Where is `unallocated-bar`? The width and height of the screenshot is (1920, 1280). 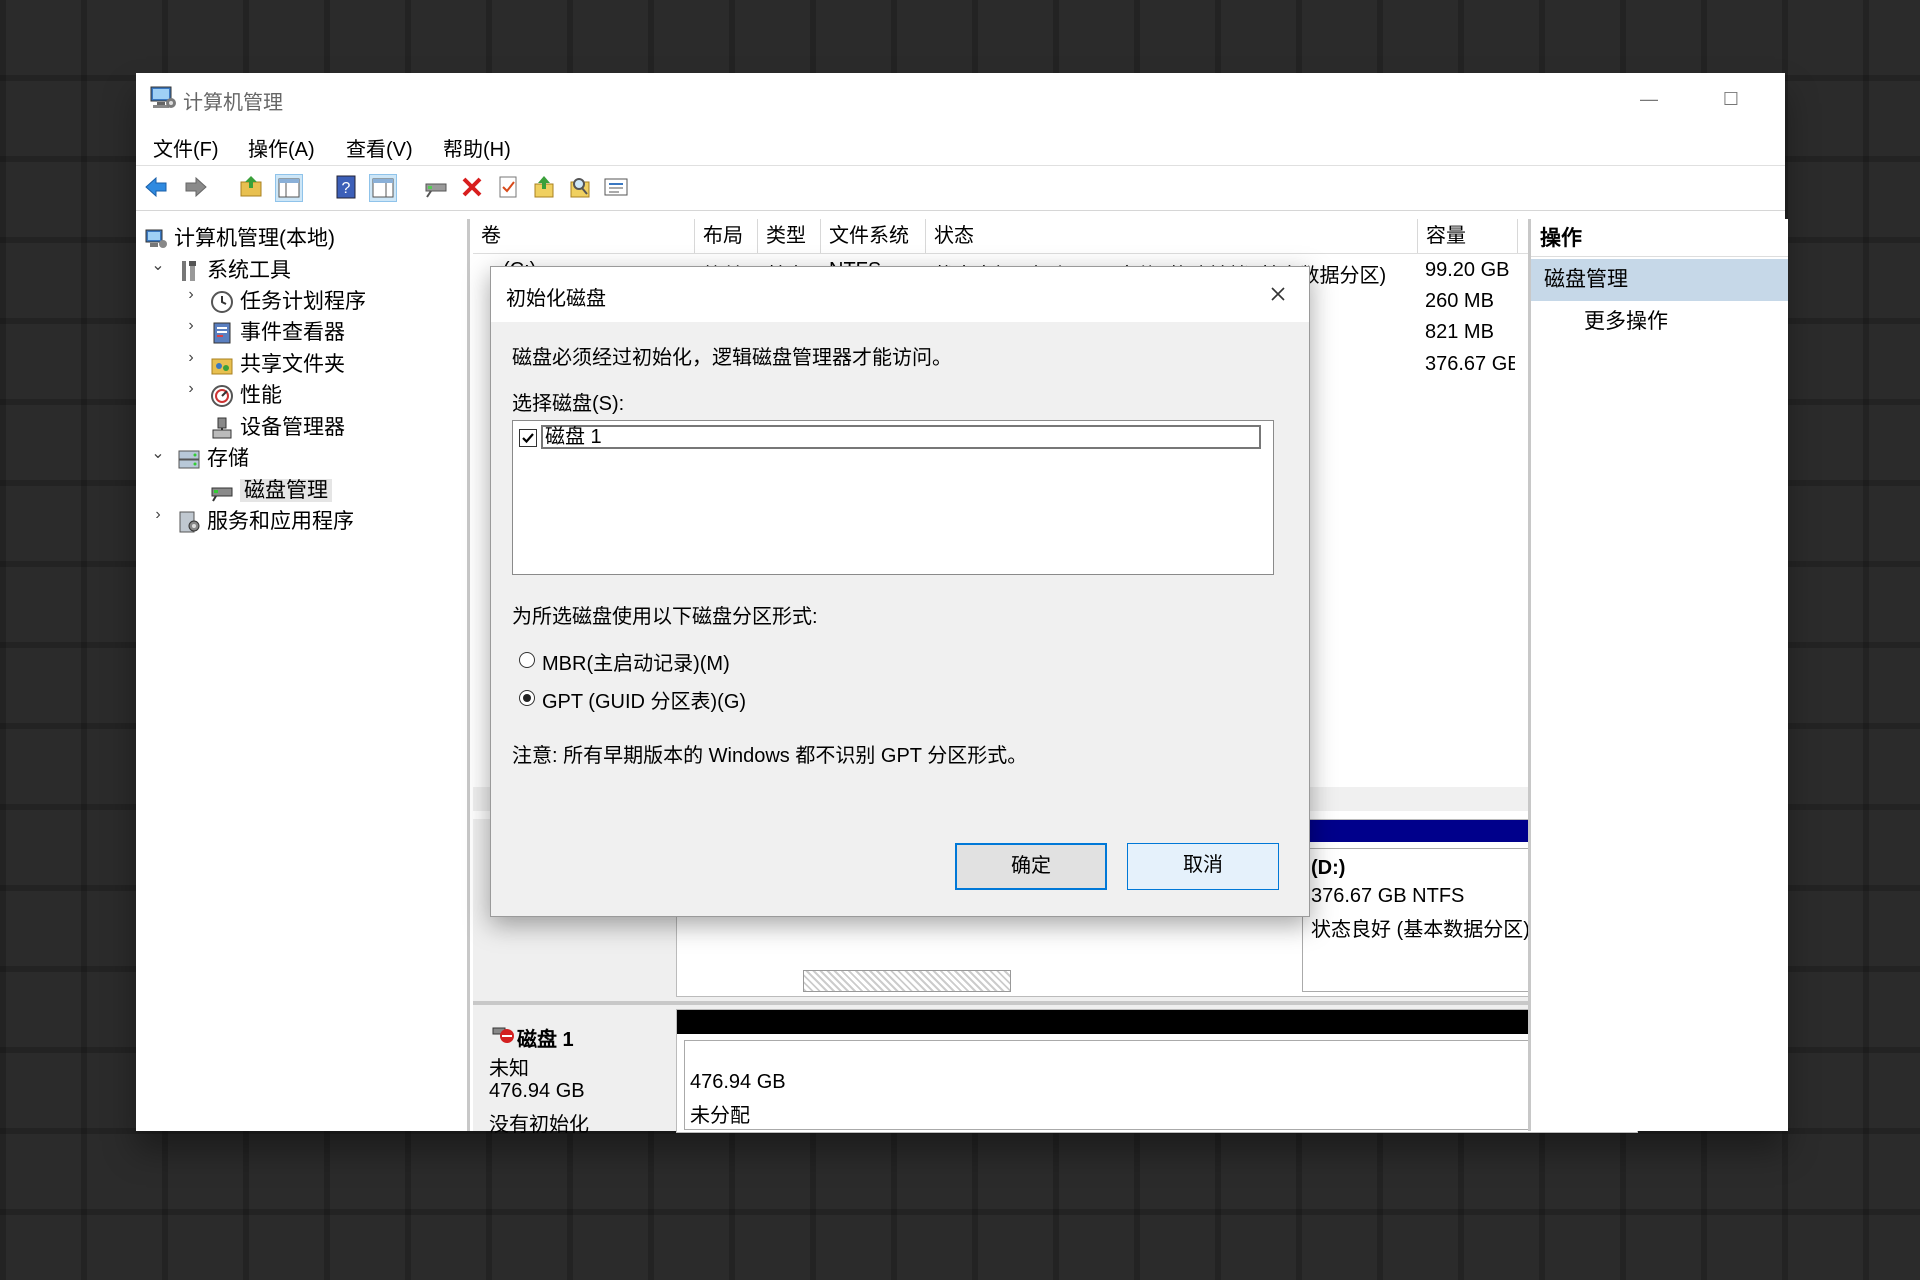 unallocated-bar is located at coordinates (1157, 1022).